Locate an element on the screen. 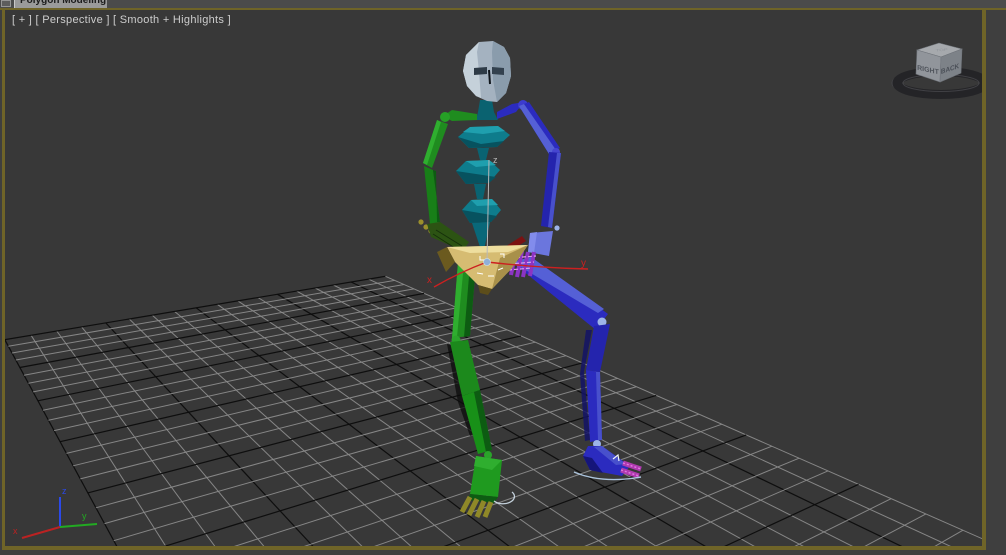 The image size is (1006, 555). gizmo-x-label: x is located at coordinates (429, 280).